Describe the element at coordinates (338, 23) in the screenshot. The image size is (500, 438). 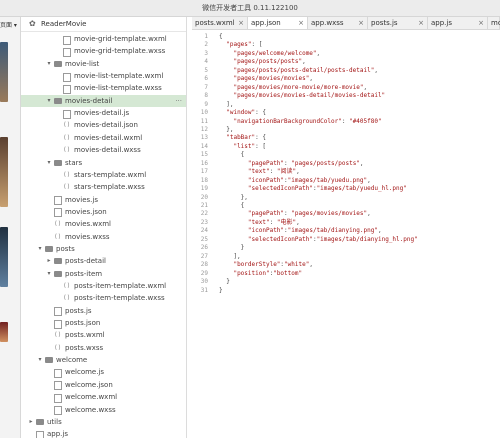
I see `tab-app-wxss: app.wxss ×` at that location.